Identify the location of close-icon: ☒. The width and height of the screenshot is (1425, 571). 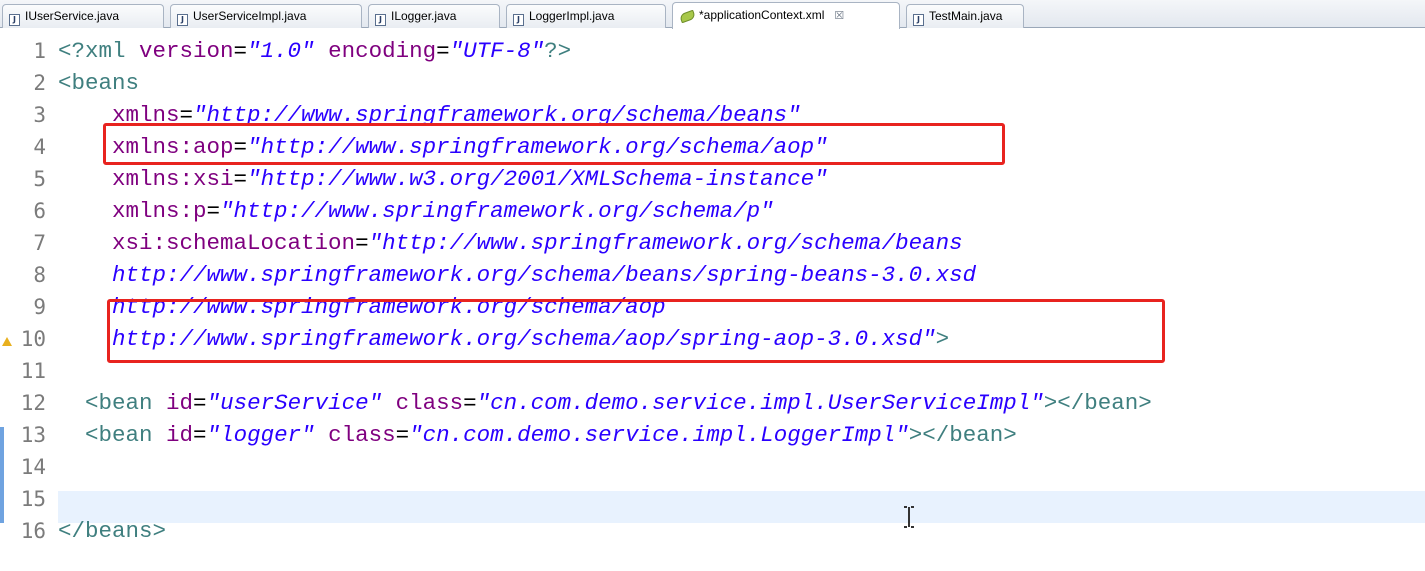
(839, 16).